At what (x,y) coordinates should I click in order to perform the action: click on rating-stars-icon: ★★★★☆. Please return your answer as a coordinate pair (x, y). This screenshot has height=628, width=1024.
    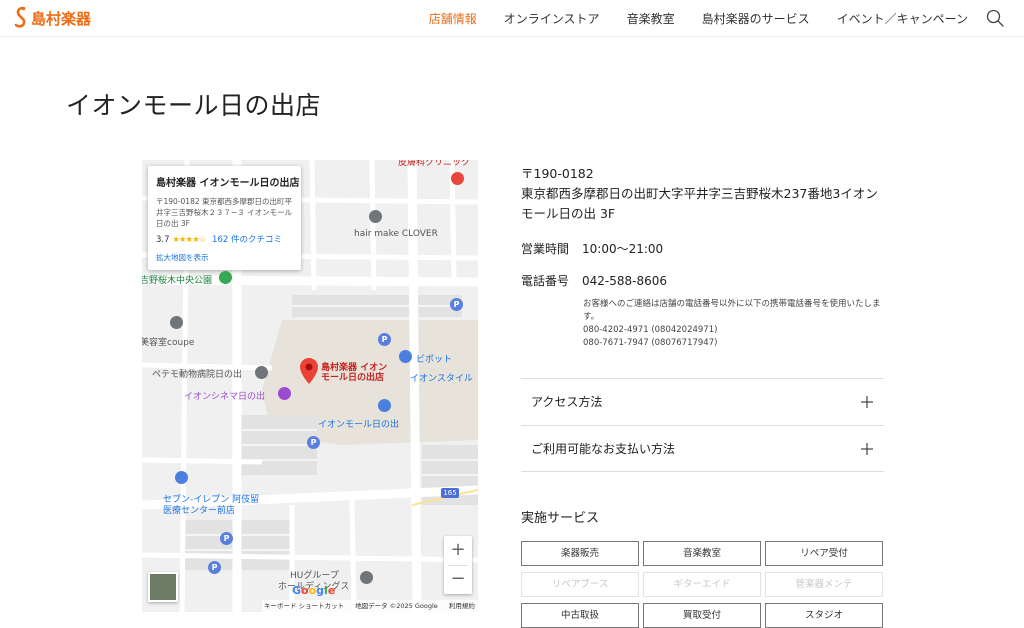
    Looking at the image, I should click on (189, 240).